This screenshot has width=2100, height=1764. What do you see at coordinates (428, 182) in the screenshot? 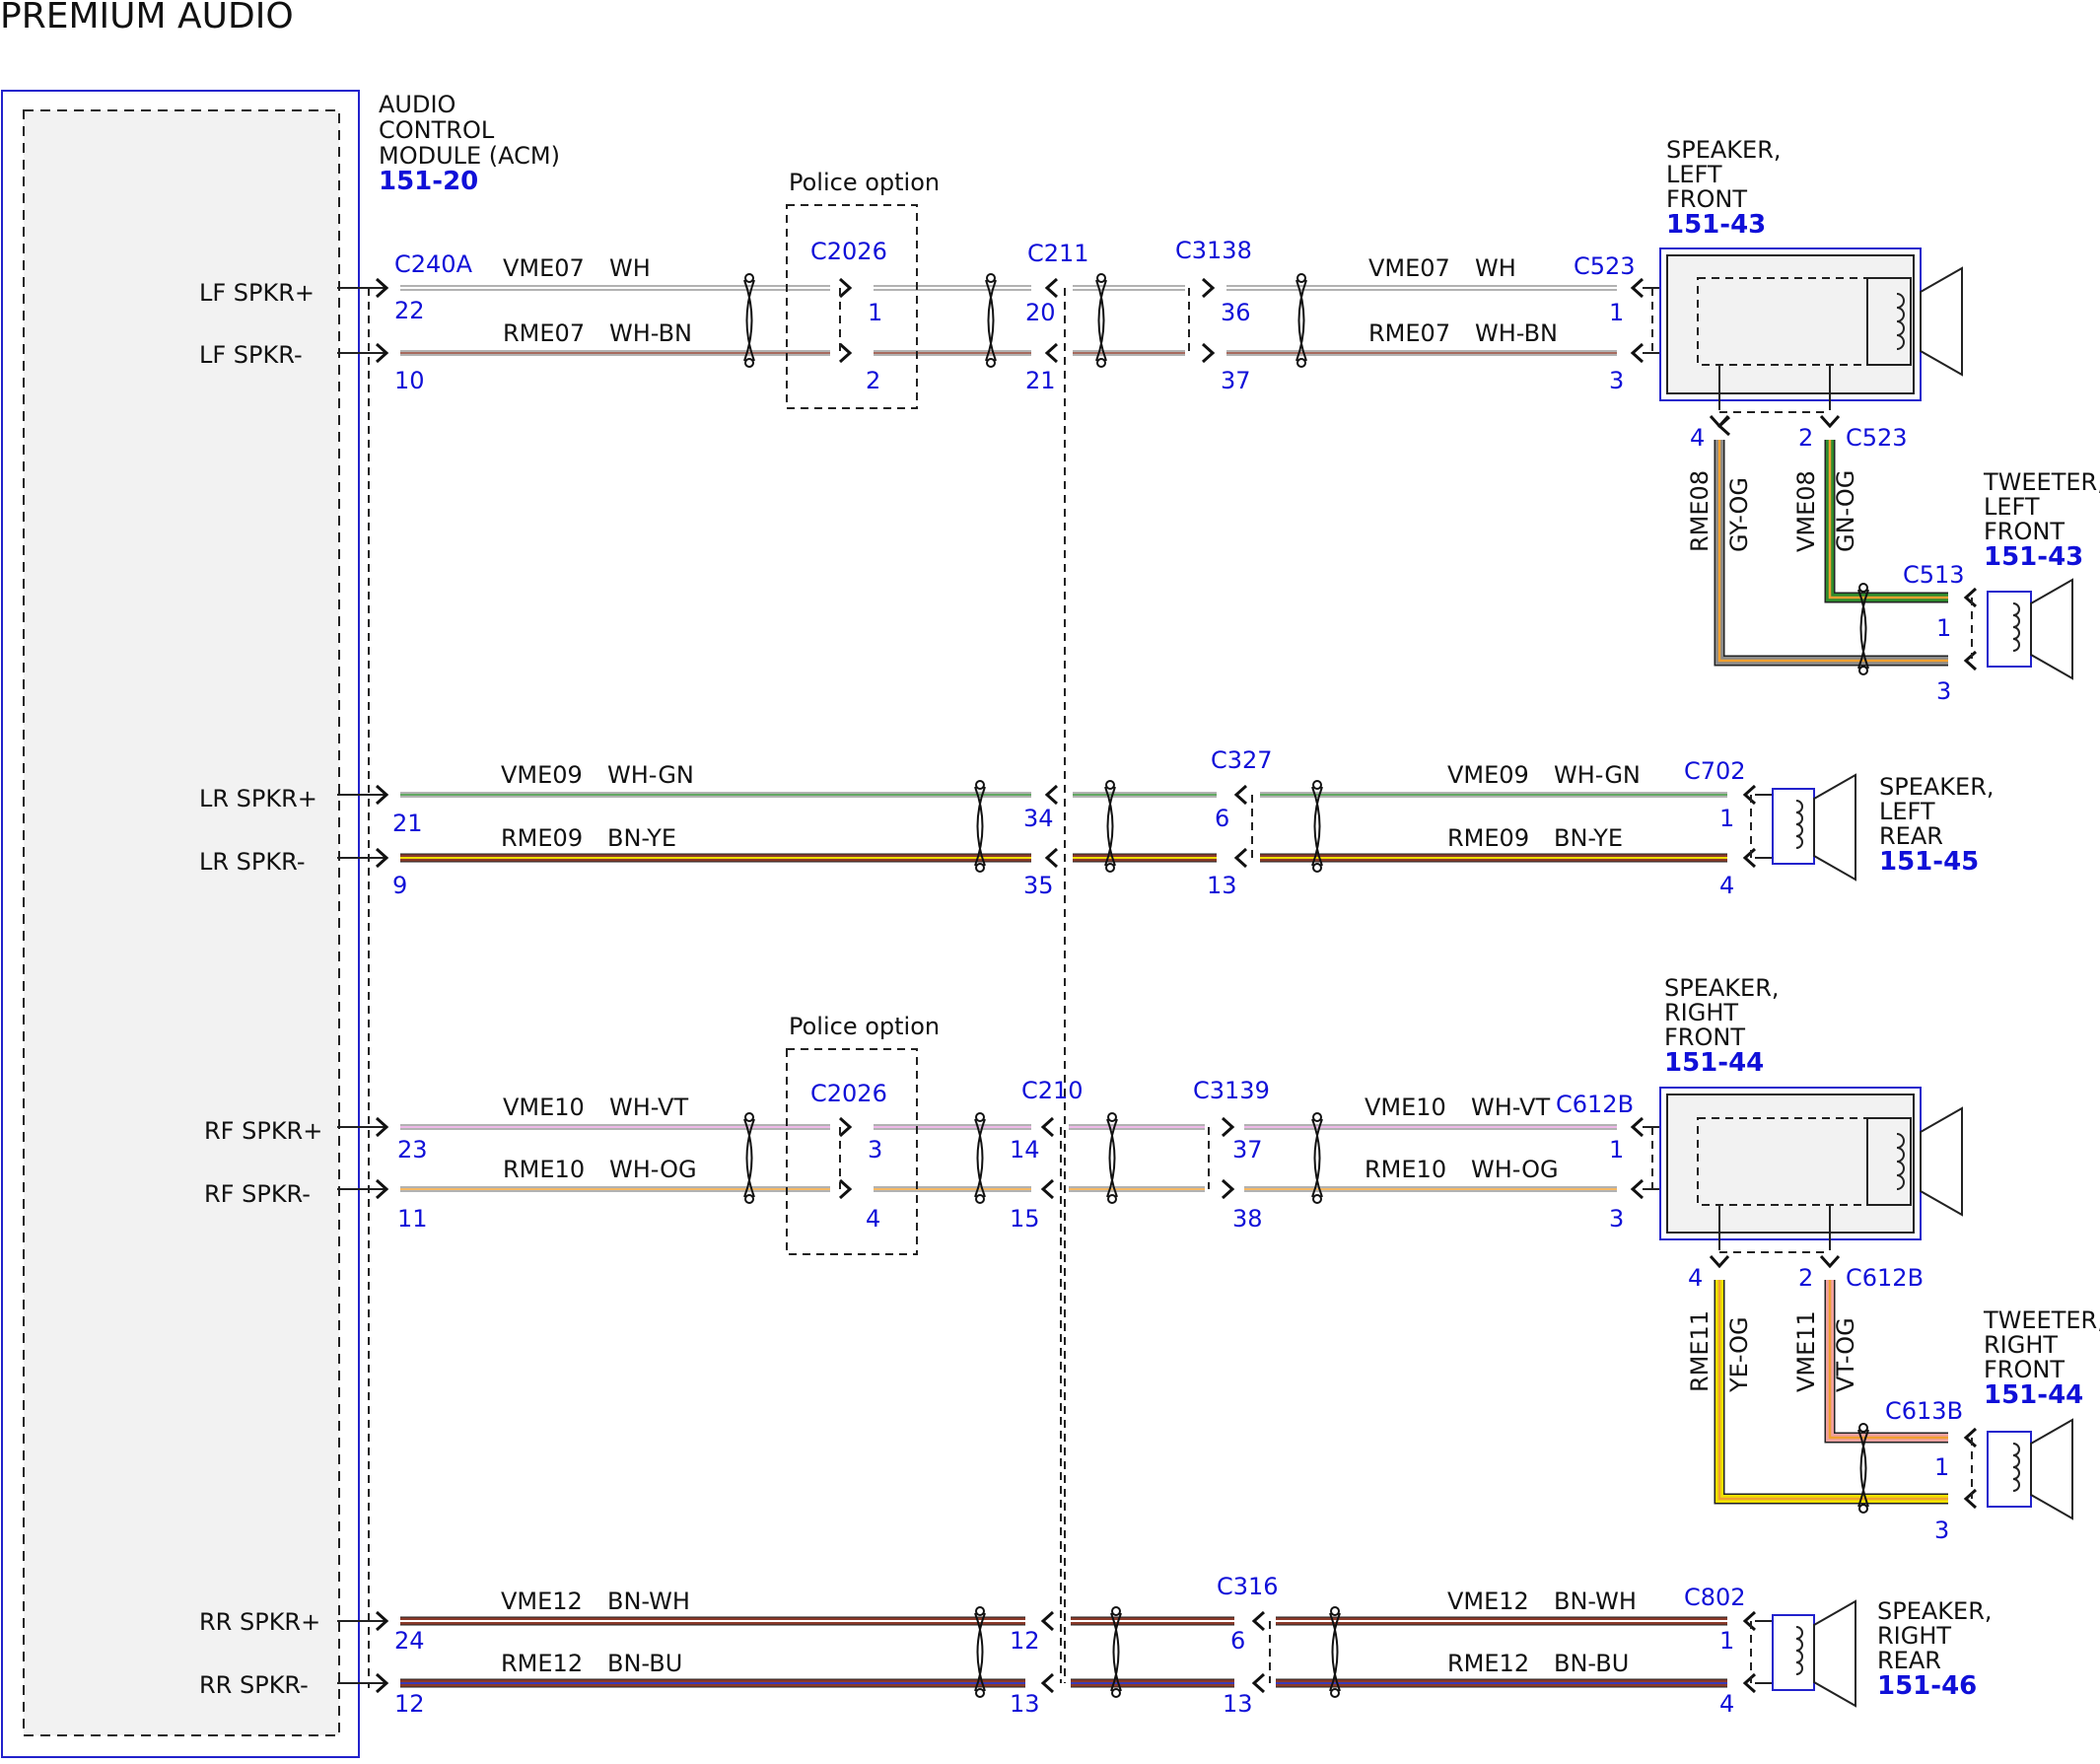
I see `acm-ref: 151-20` at bounding box center [428, 182].